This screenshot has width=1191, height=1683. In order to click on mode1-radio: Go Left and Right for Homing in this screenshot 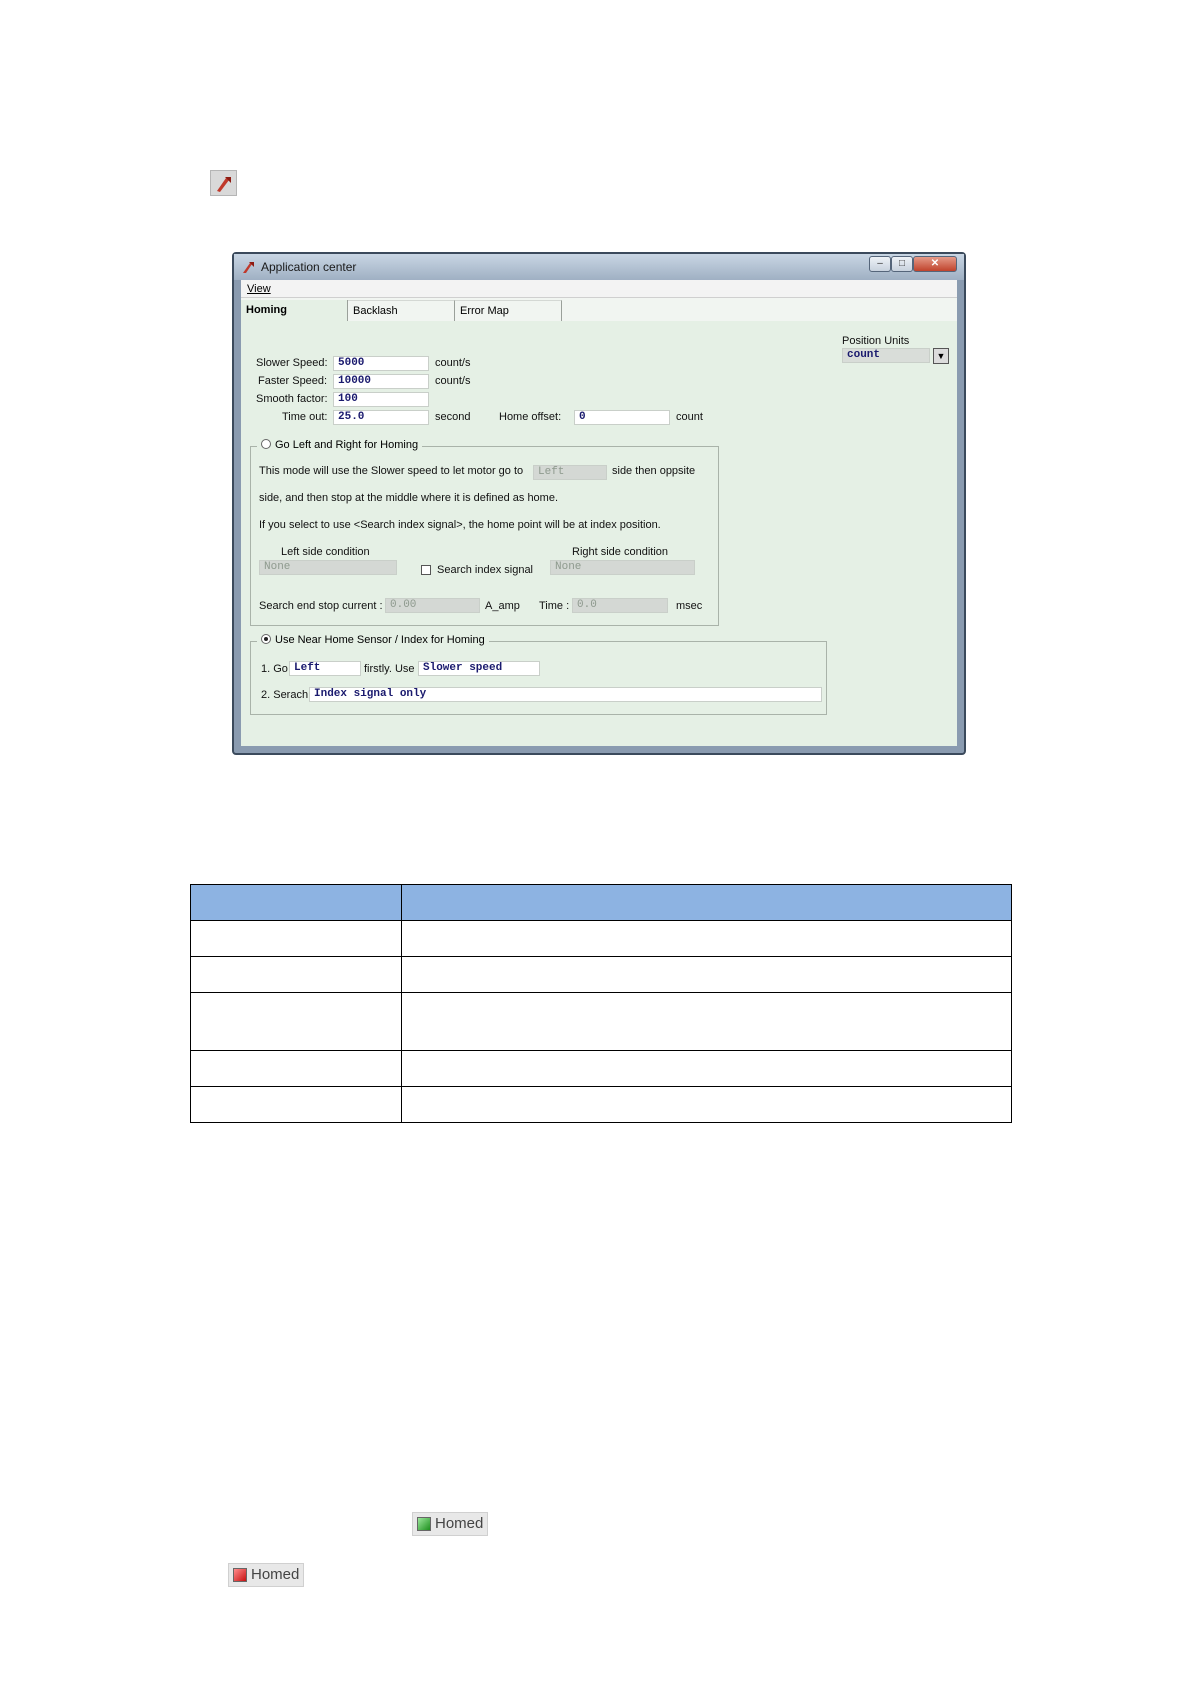, I will do `click(340, 445)`.